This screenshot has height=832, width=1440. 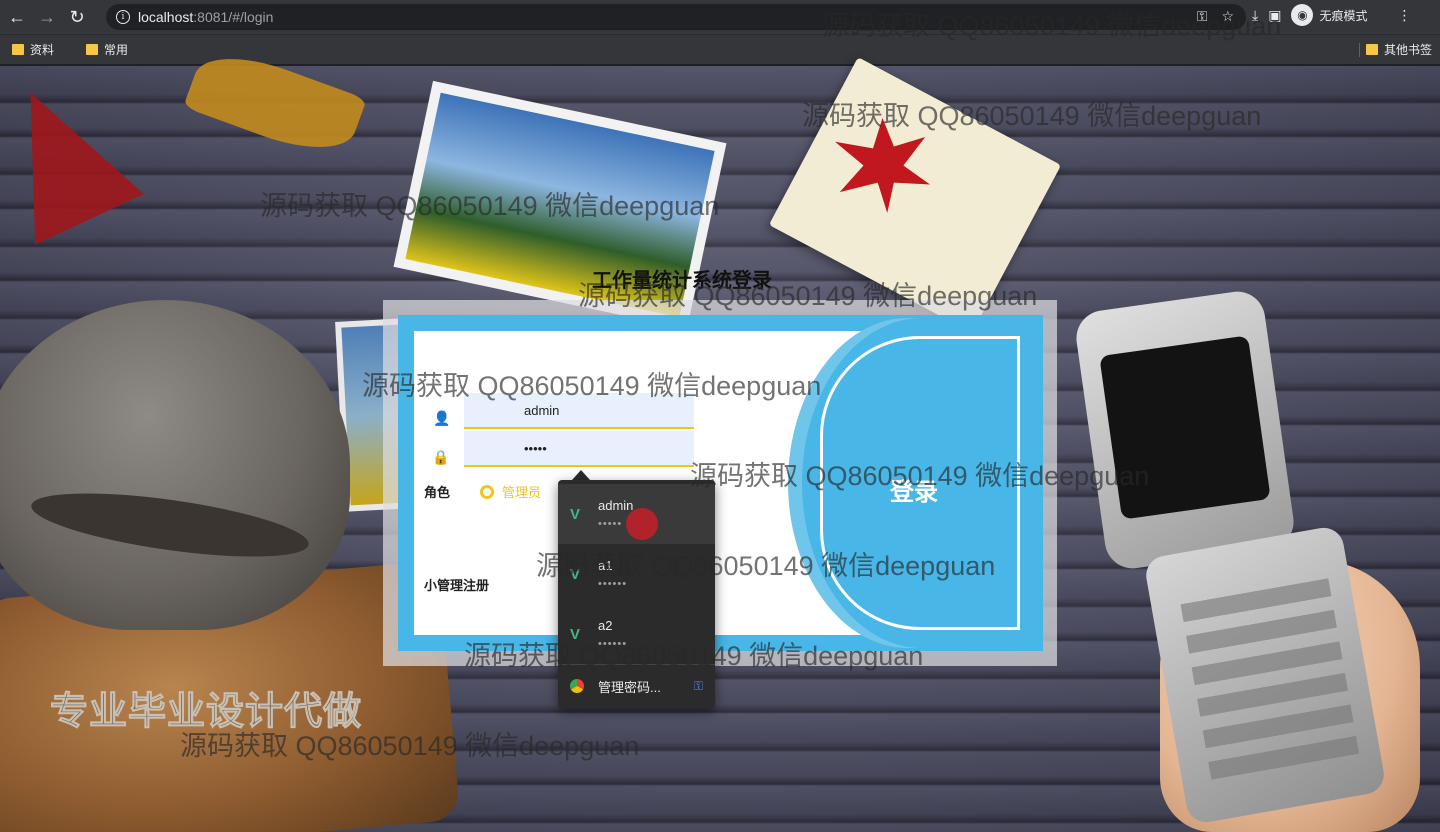 I want to click on vue-icon: V, so click(x=575, y=514).